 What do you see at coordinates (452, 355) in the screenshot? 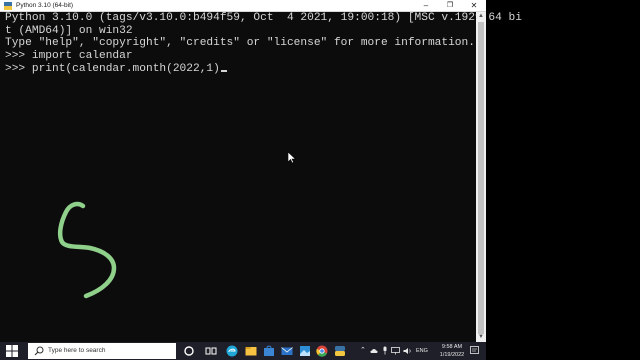
I see `clock-date: 1/19/2022` at bounding box center [452, 355].